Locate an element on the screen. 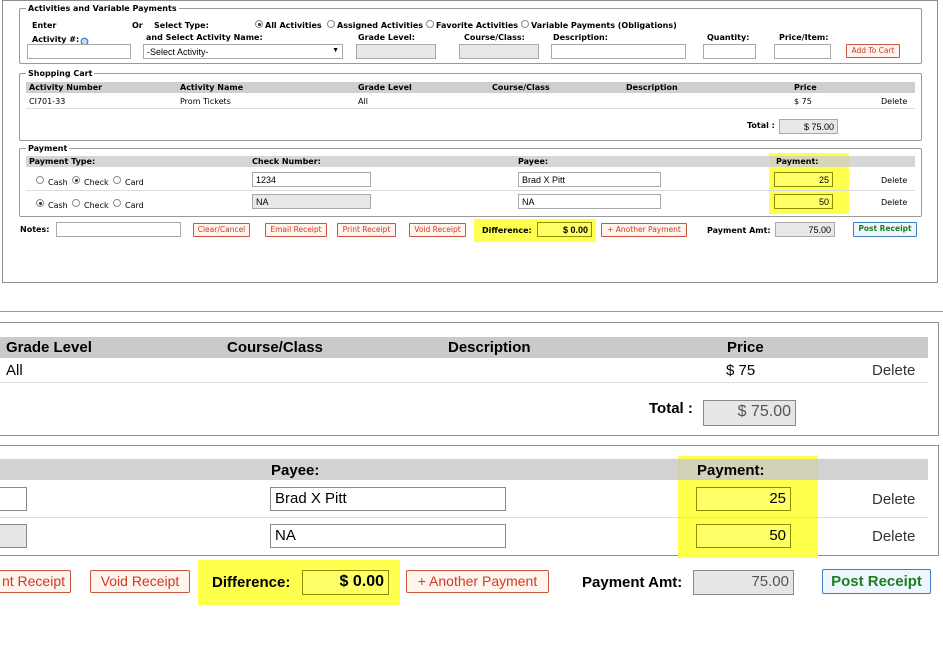  row1-delete-link: Delete is located at coordinates (894, 180).